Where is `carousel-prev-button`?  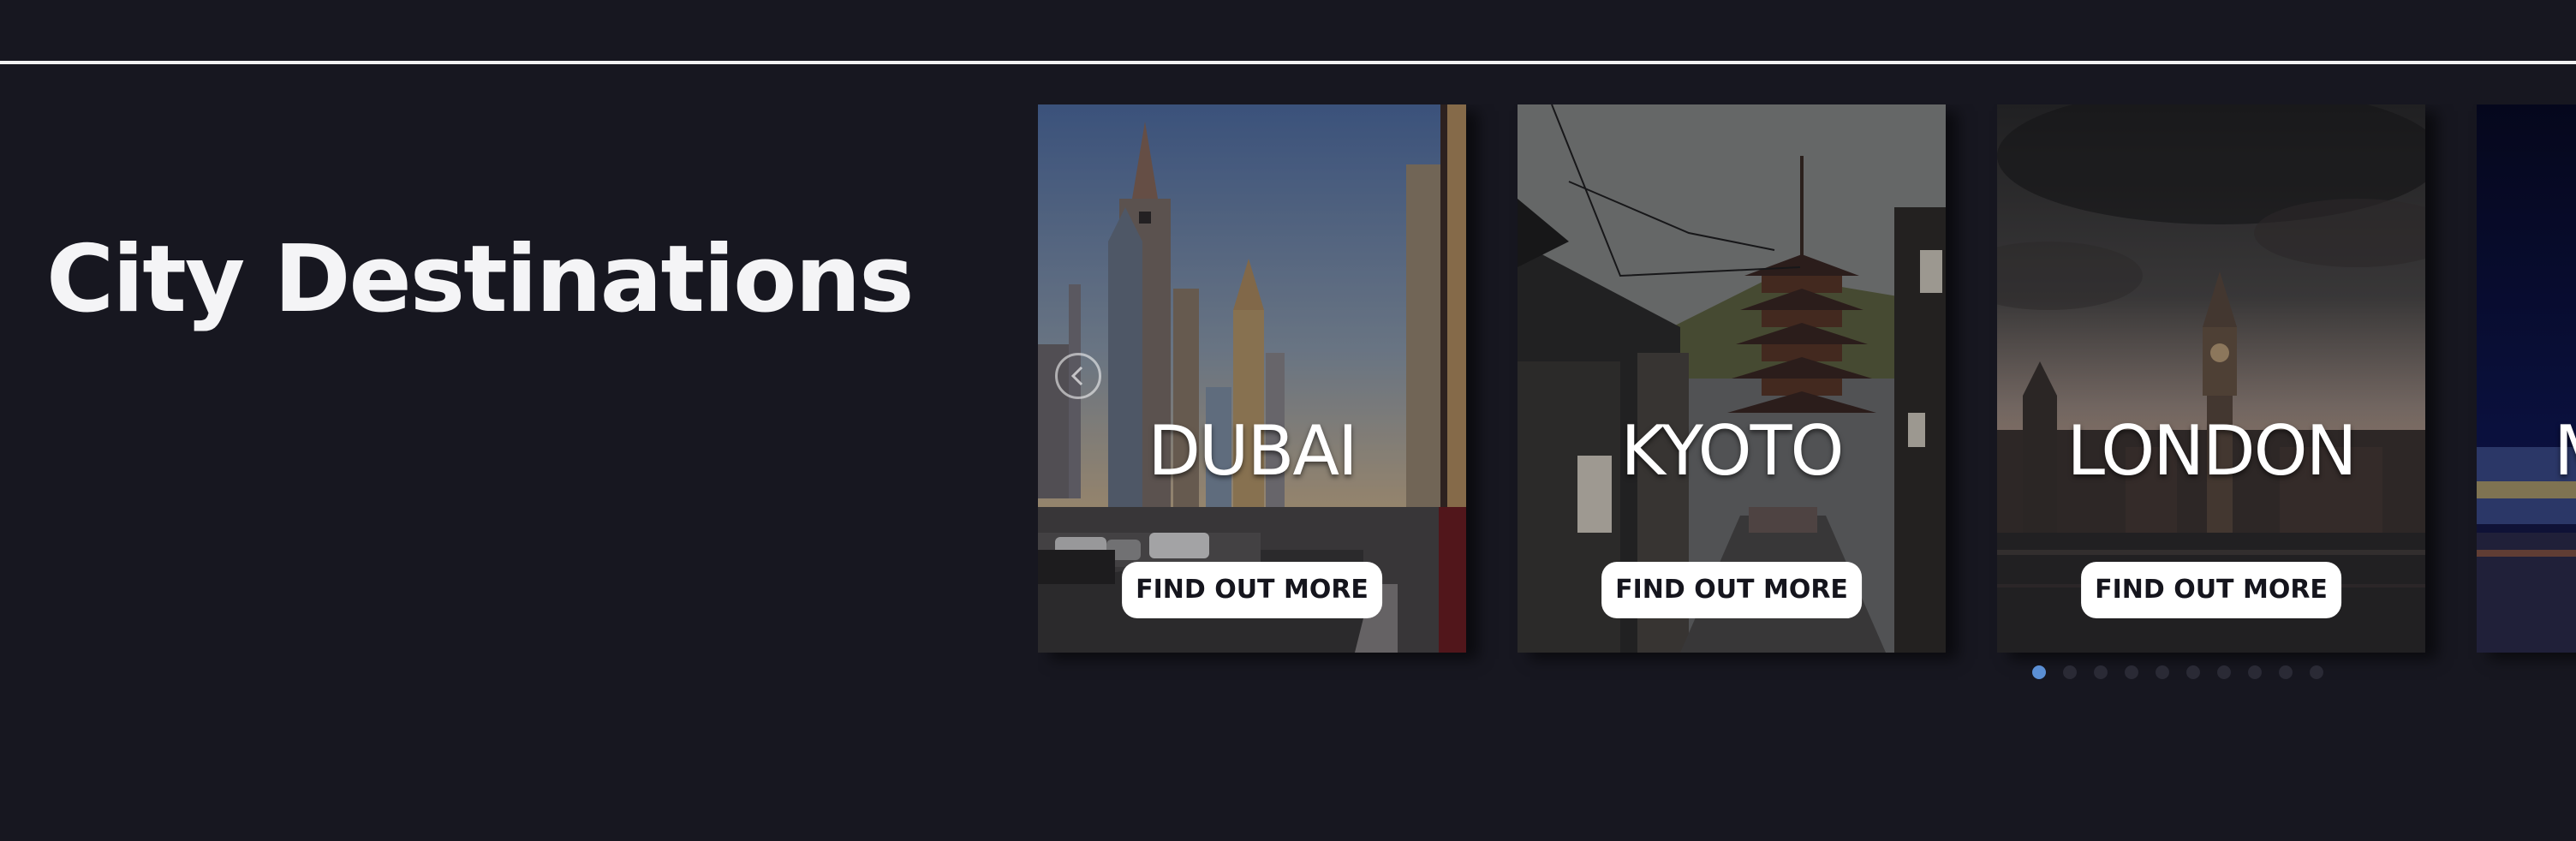 carousel-prev-button is located at coordinates (1078, 376).